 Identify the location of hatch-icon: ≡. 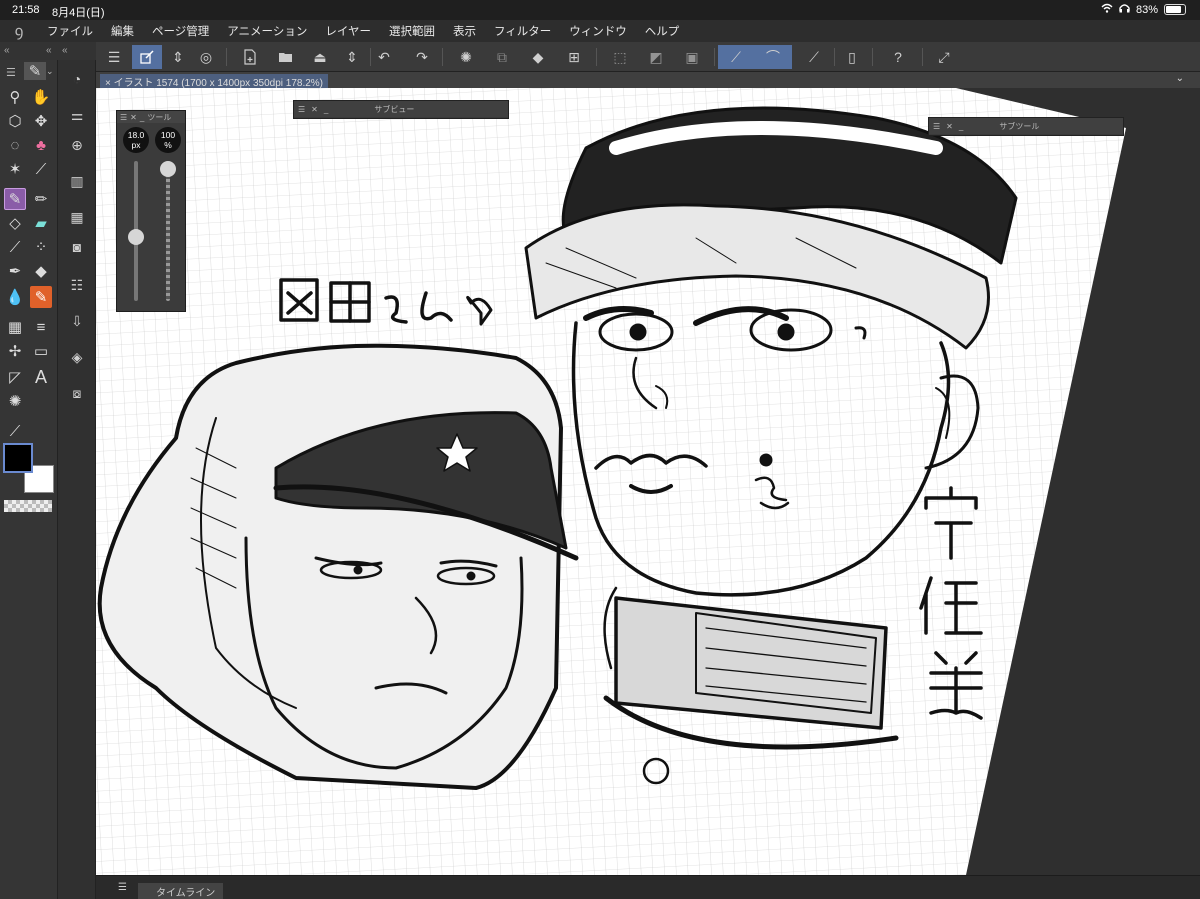
(41, 327).